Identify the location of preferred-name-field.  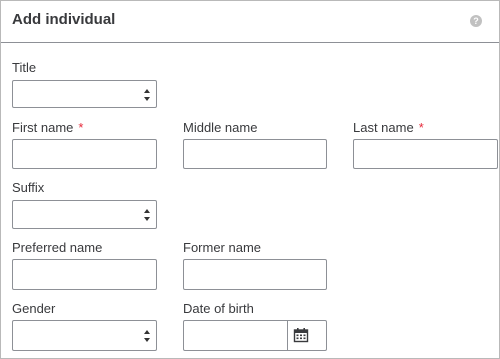
(84, 274).